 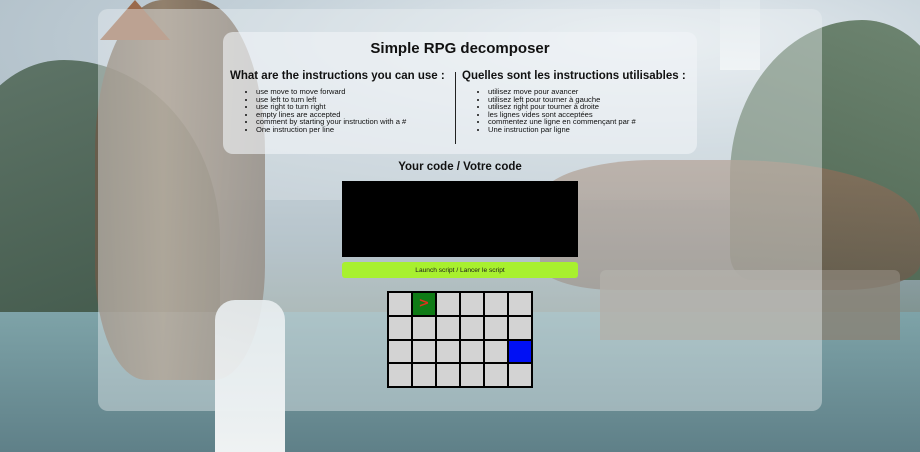 What do you see at coordinates (460, 339) in the screenshot?
I see `game-board: >` at bounding box center [460, 339].